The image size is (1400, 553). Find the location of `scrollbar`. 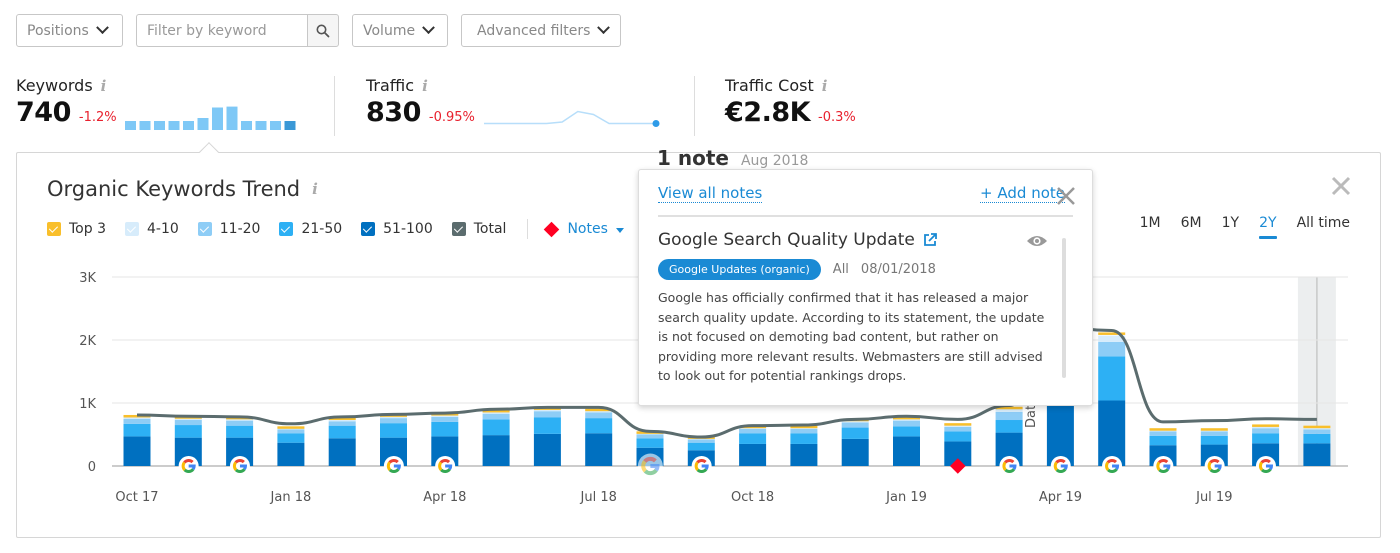

scrollbar is located at coordinates (1064, 308).